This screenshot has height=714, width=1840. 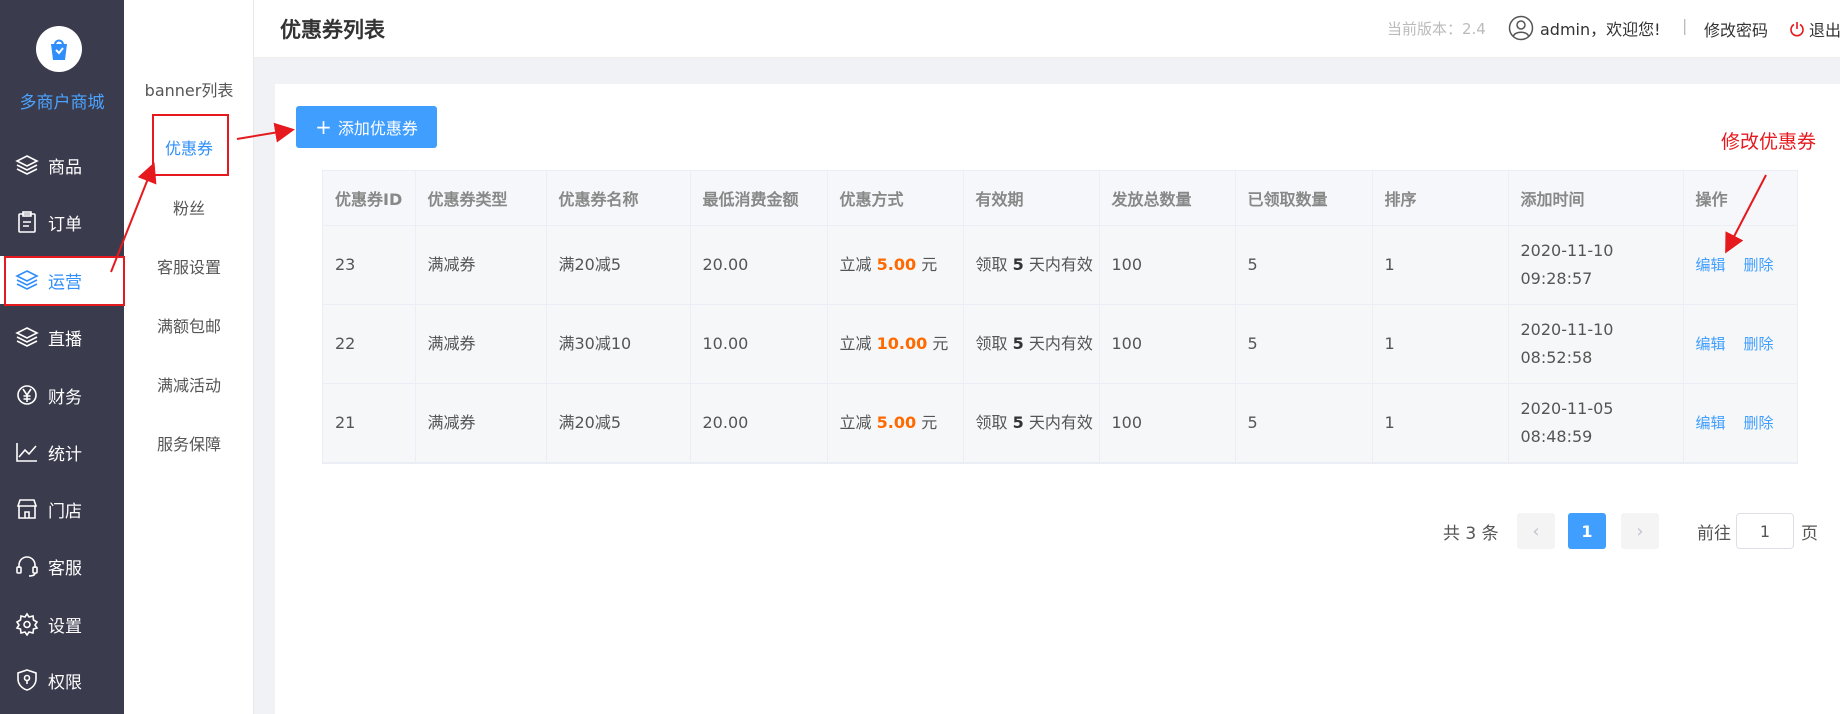 What do you see at coordinates (65, 568) in the screenshot?
I see `sidebar-item-label: 客服` at bounding box center [65, 568].